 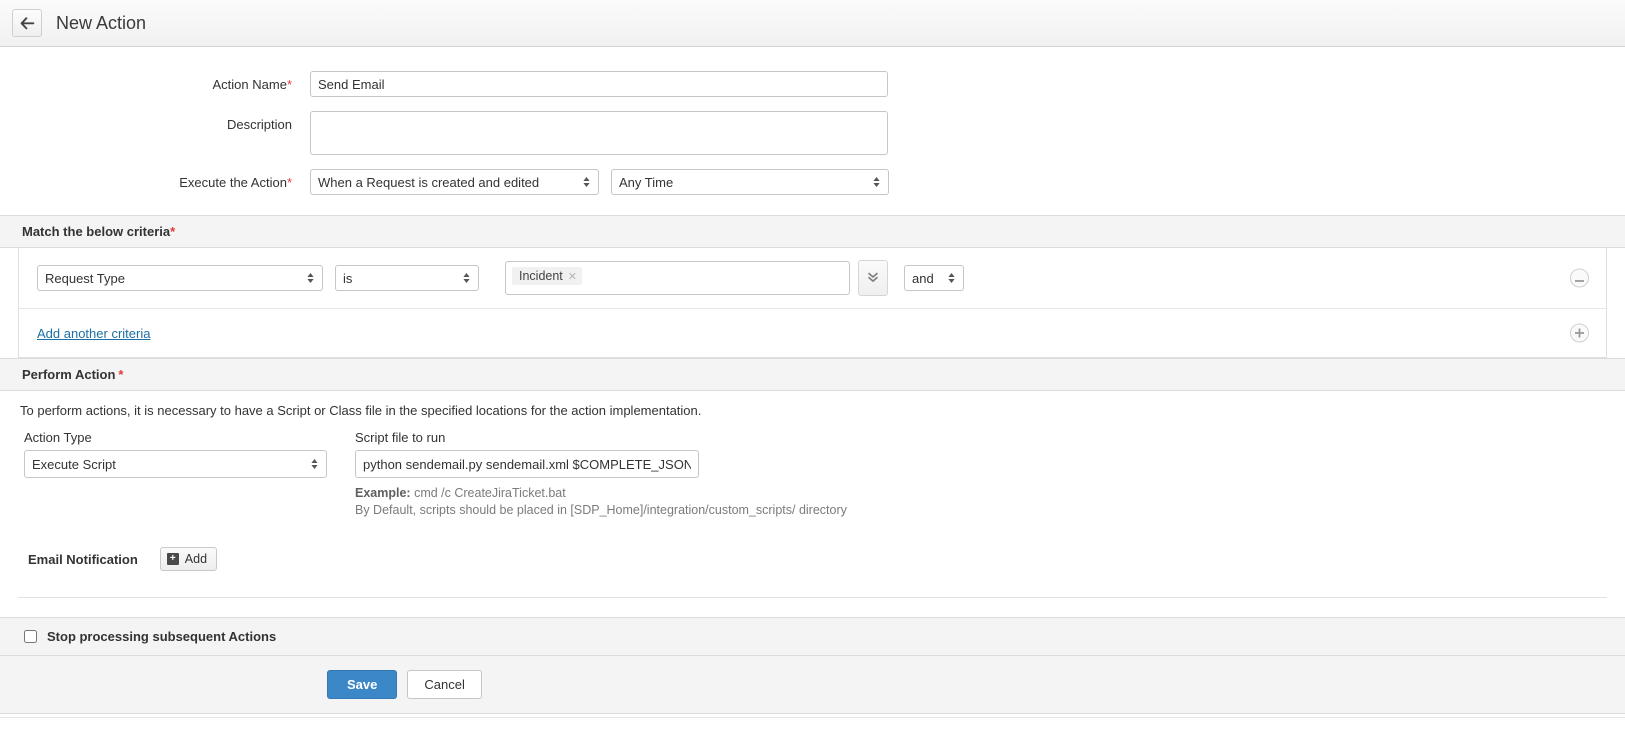 I want to click on stop-processing-row: Stop processing subsequent Actions, so click(x=812, y=636).